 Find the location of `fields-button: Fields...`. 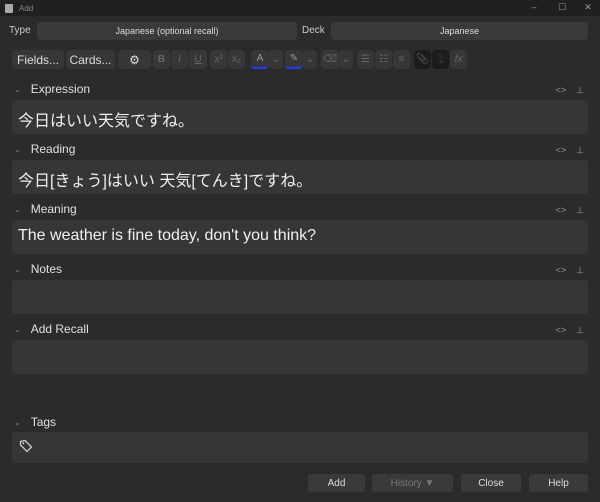

fields-button: Fields... is located at coordinates (38, 59).